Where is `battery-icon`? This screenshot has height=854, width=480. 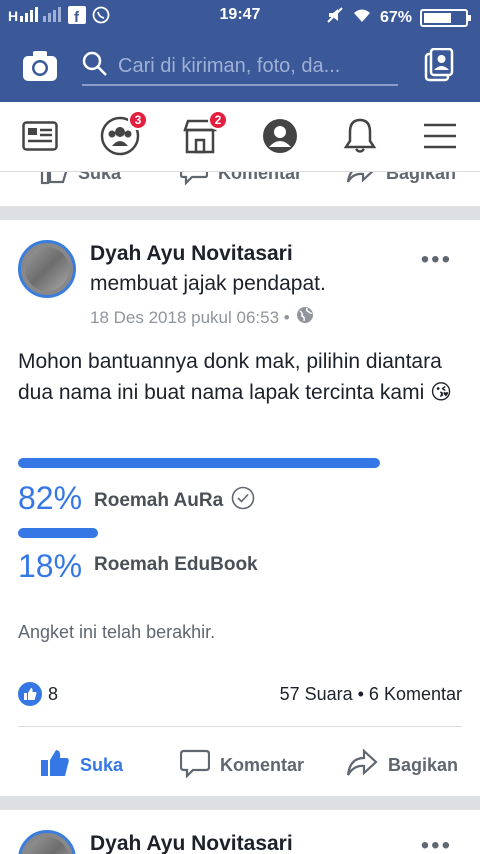
battery-icon is located at coordinates (445, 17).